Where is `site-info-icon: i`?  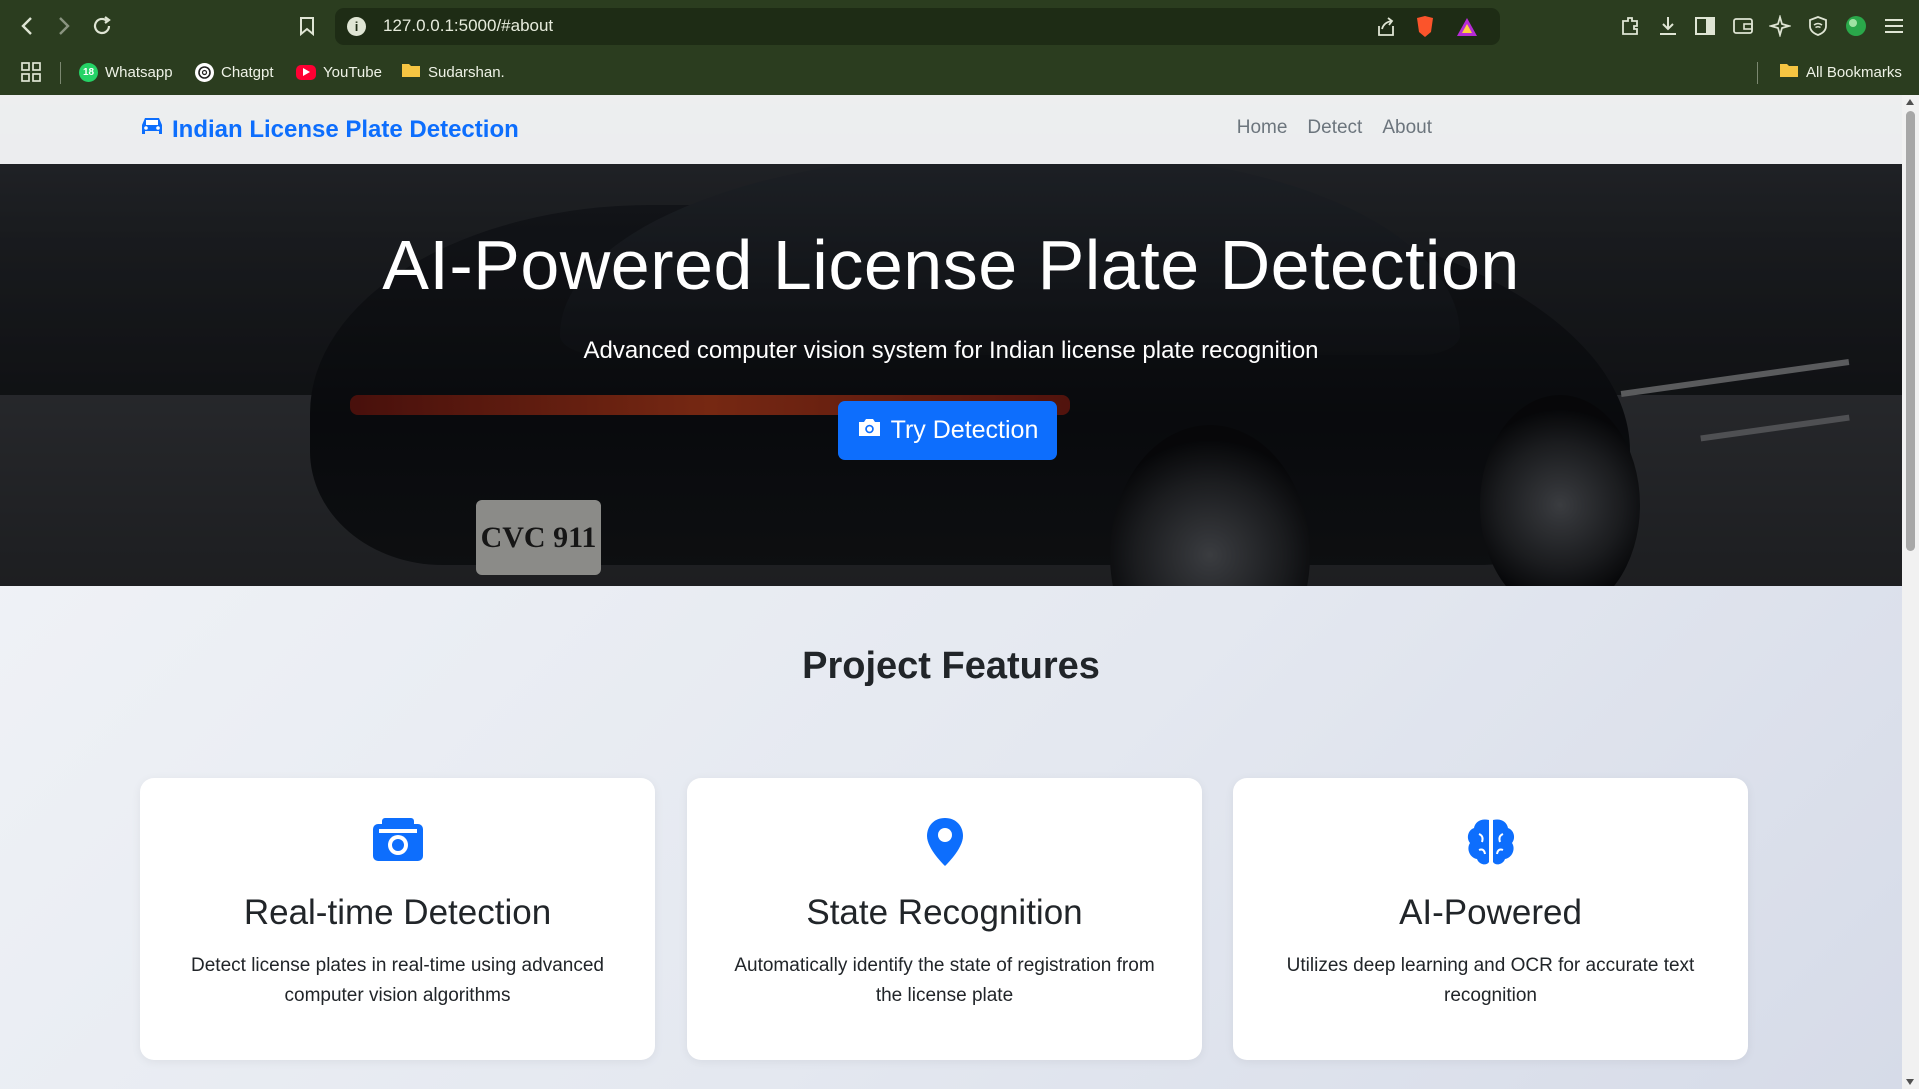 site-info-icon: i is located at coordinates (356, 26).